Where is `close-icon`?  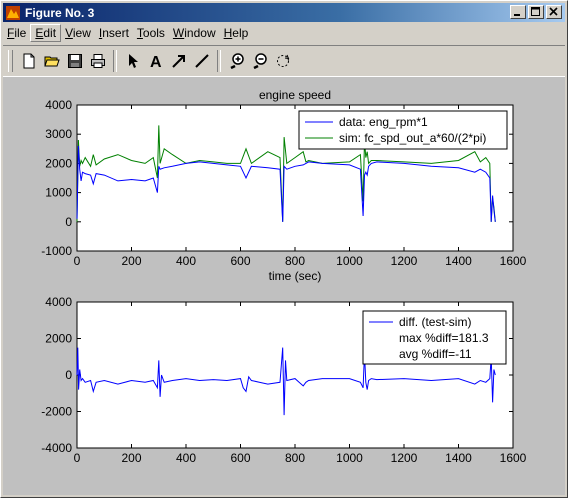 close-icon is located at coordinates (553, 11).